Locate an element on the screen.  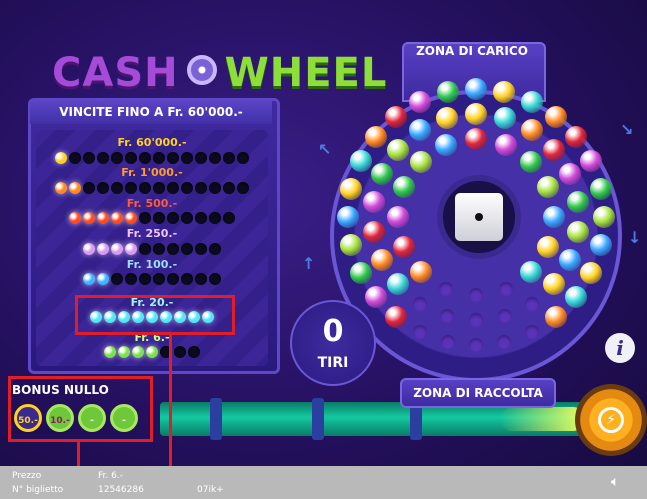
arrow-down-right-icon: ↘ is located at coordinates (627, 129).